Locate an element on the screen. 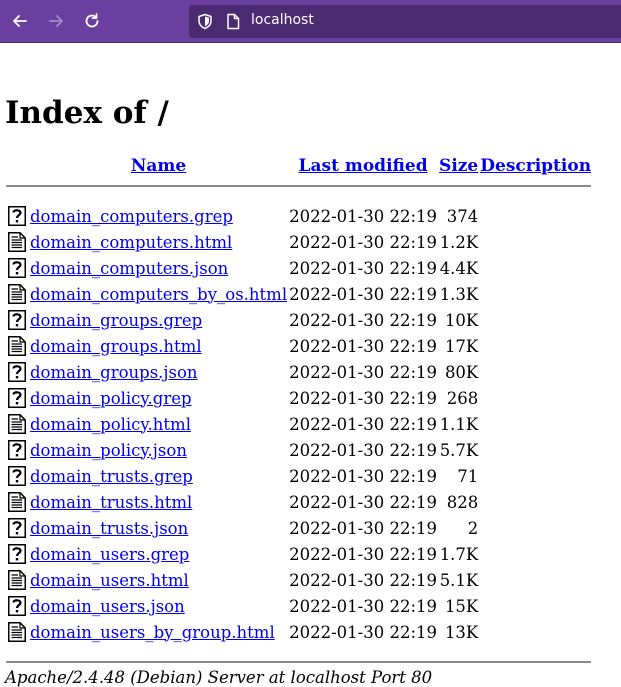 This screenshot has height=687, width=621. file-name-cell: domain_groups.json is located at coordinates (158, 372).